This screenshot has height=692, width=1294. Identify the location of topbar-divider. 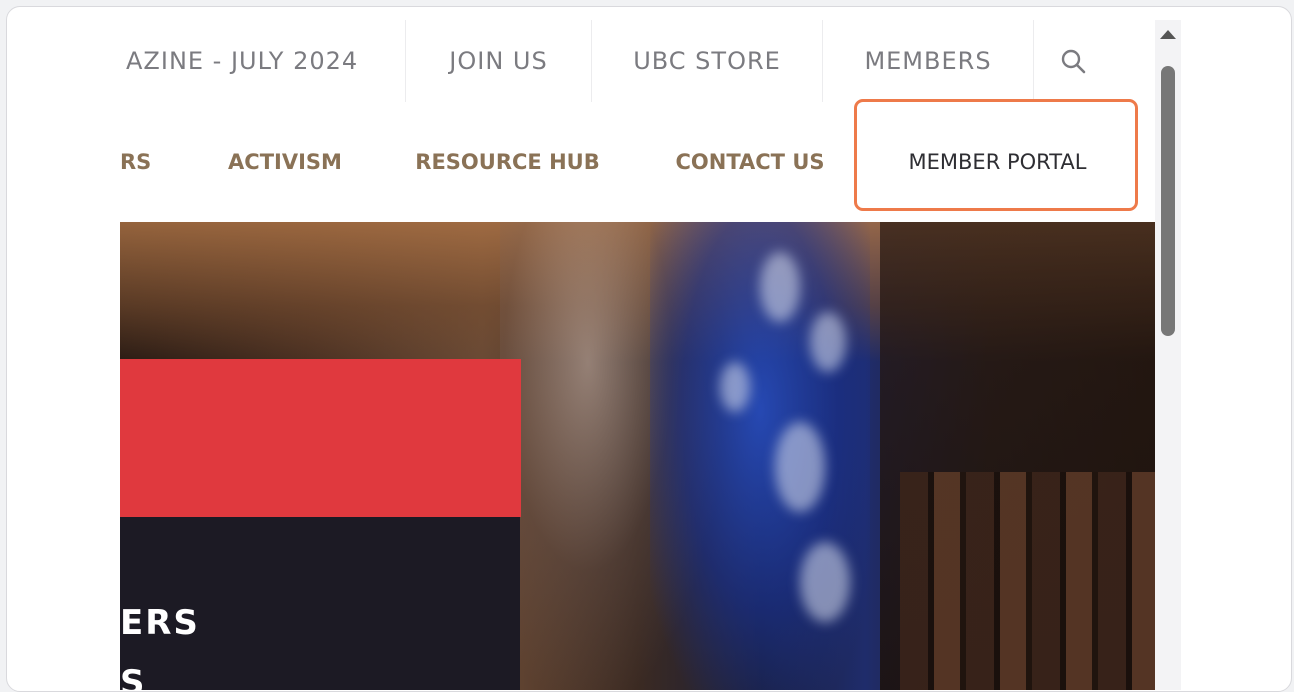
(1033, 61).